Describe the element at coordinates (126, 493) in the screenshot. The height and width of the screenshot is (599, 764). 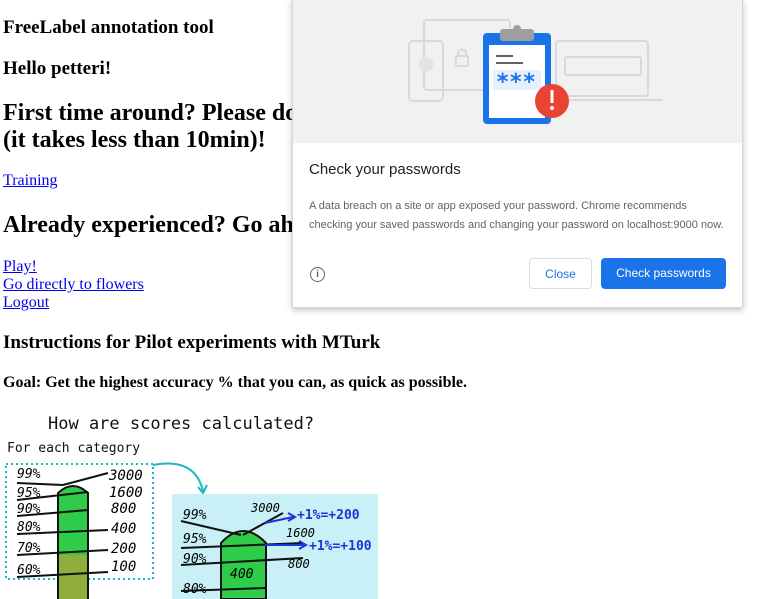
I see `left-pts-1600: 1600` at that location.